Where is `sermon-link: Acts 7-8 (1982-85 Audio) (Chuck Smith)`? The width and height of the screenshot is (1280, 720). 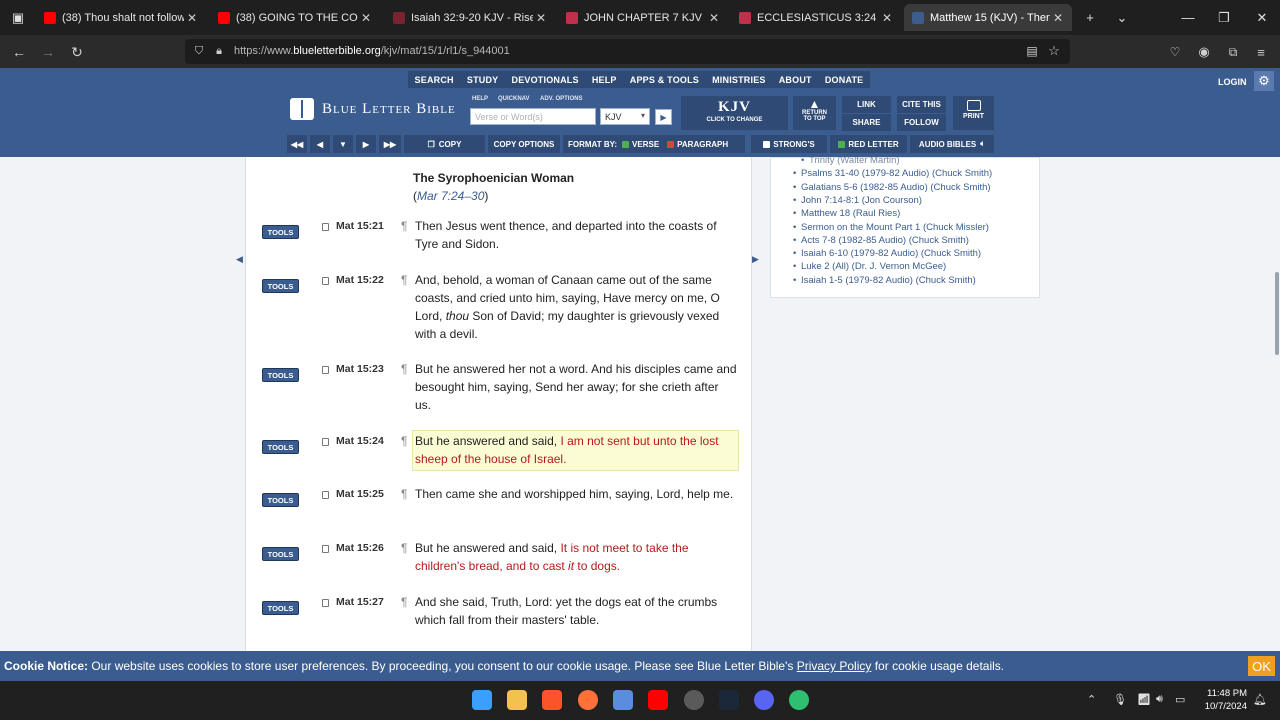
sermon-link: Acts 7-8 (1982-85 Audio) (Chuck Smith) is located at coordinates (881, 240).